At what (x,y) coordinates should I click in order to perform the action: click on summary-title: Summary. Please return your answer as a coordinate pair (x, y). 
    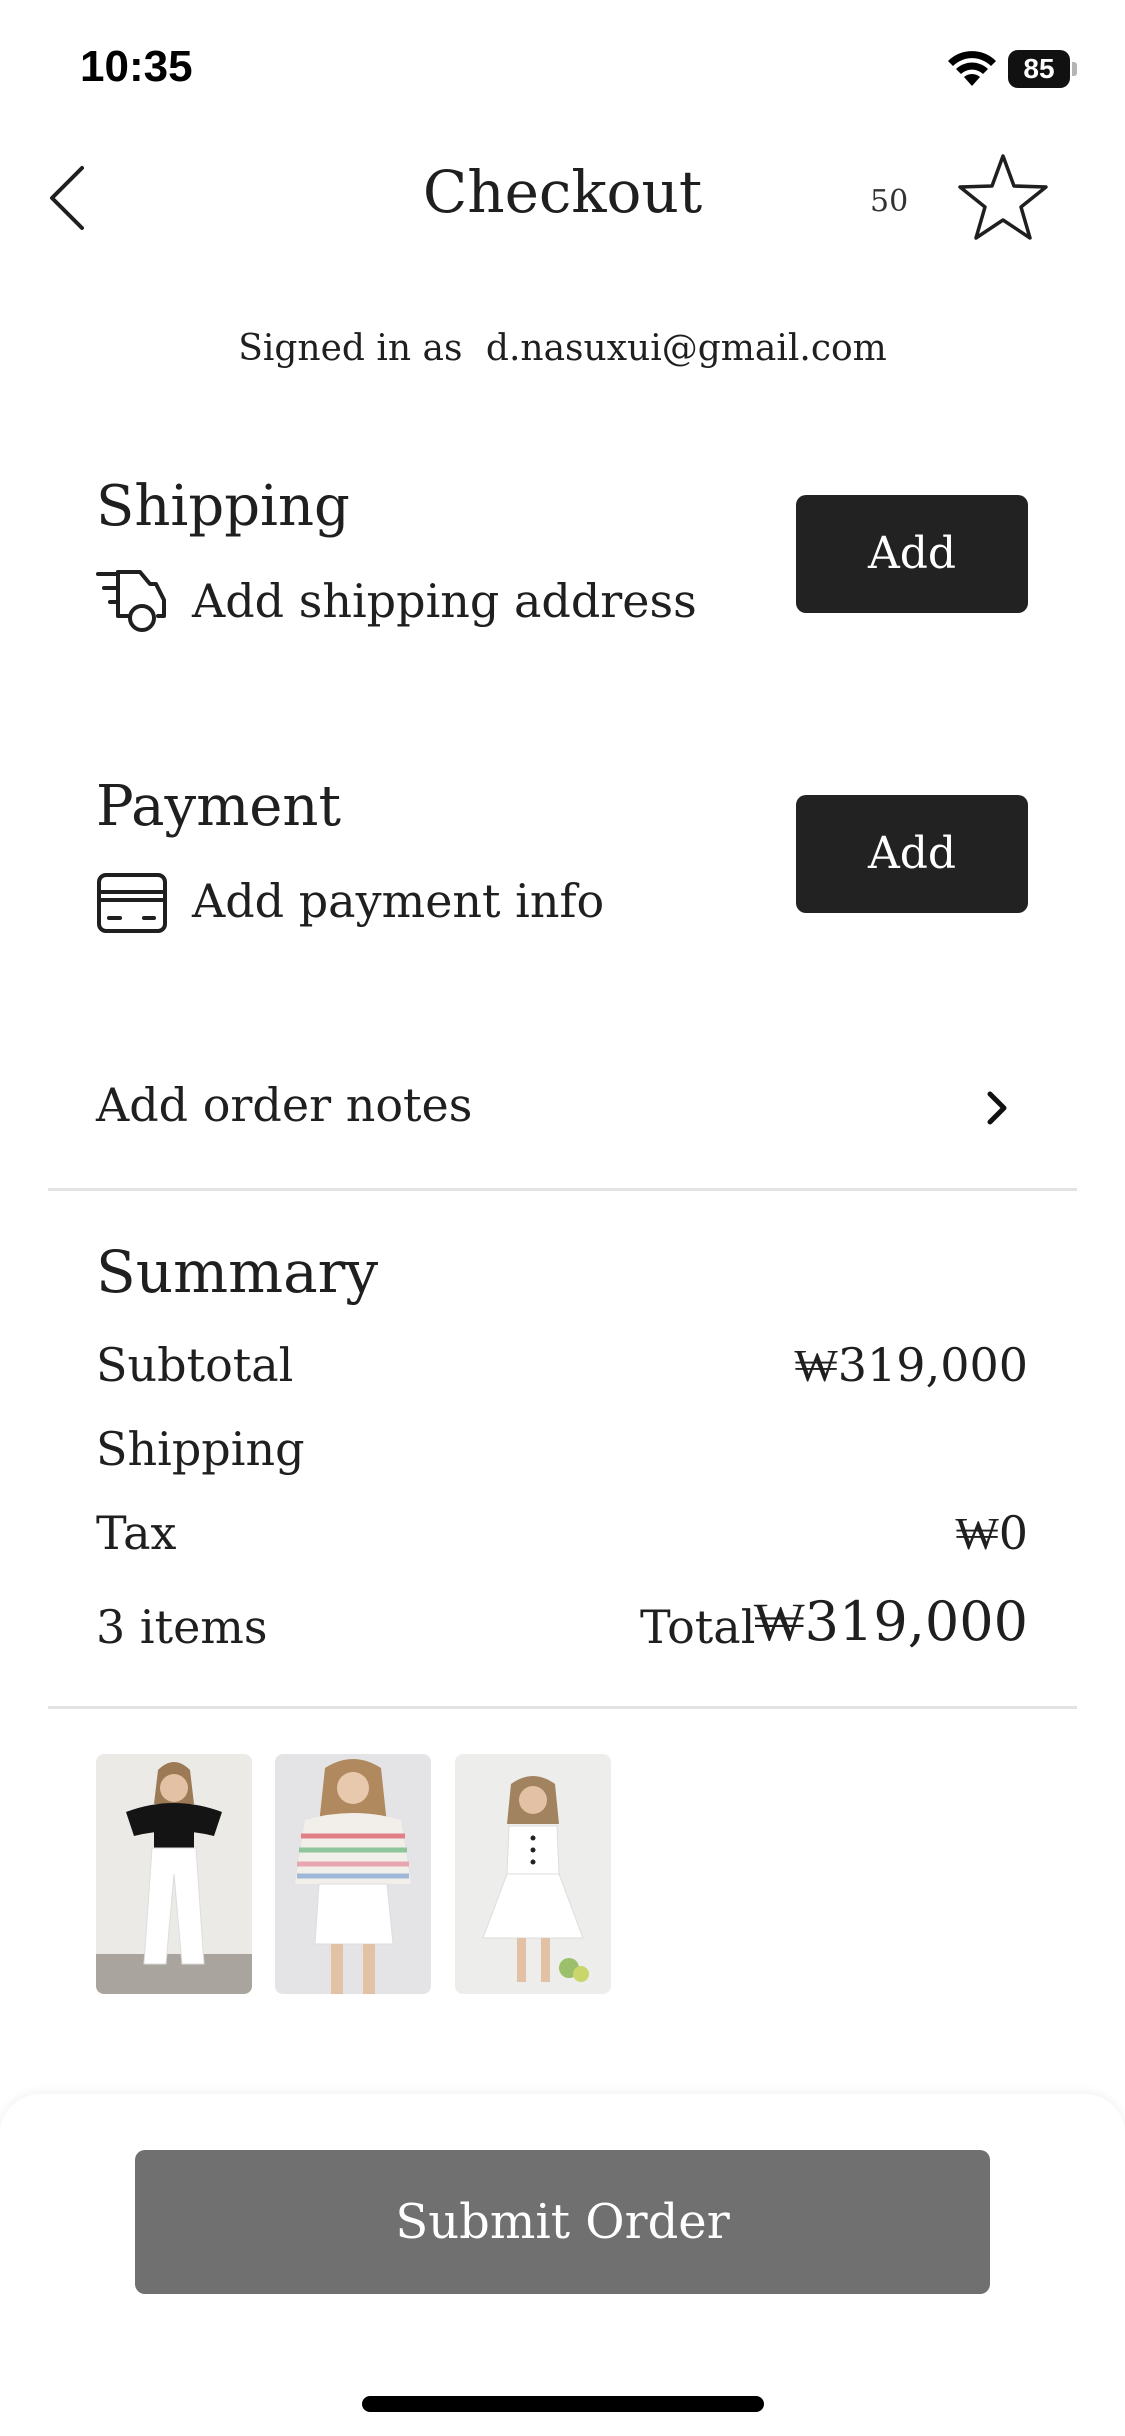
    Looking at the image, I should click on (237, 1272).